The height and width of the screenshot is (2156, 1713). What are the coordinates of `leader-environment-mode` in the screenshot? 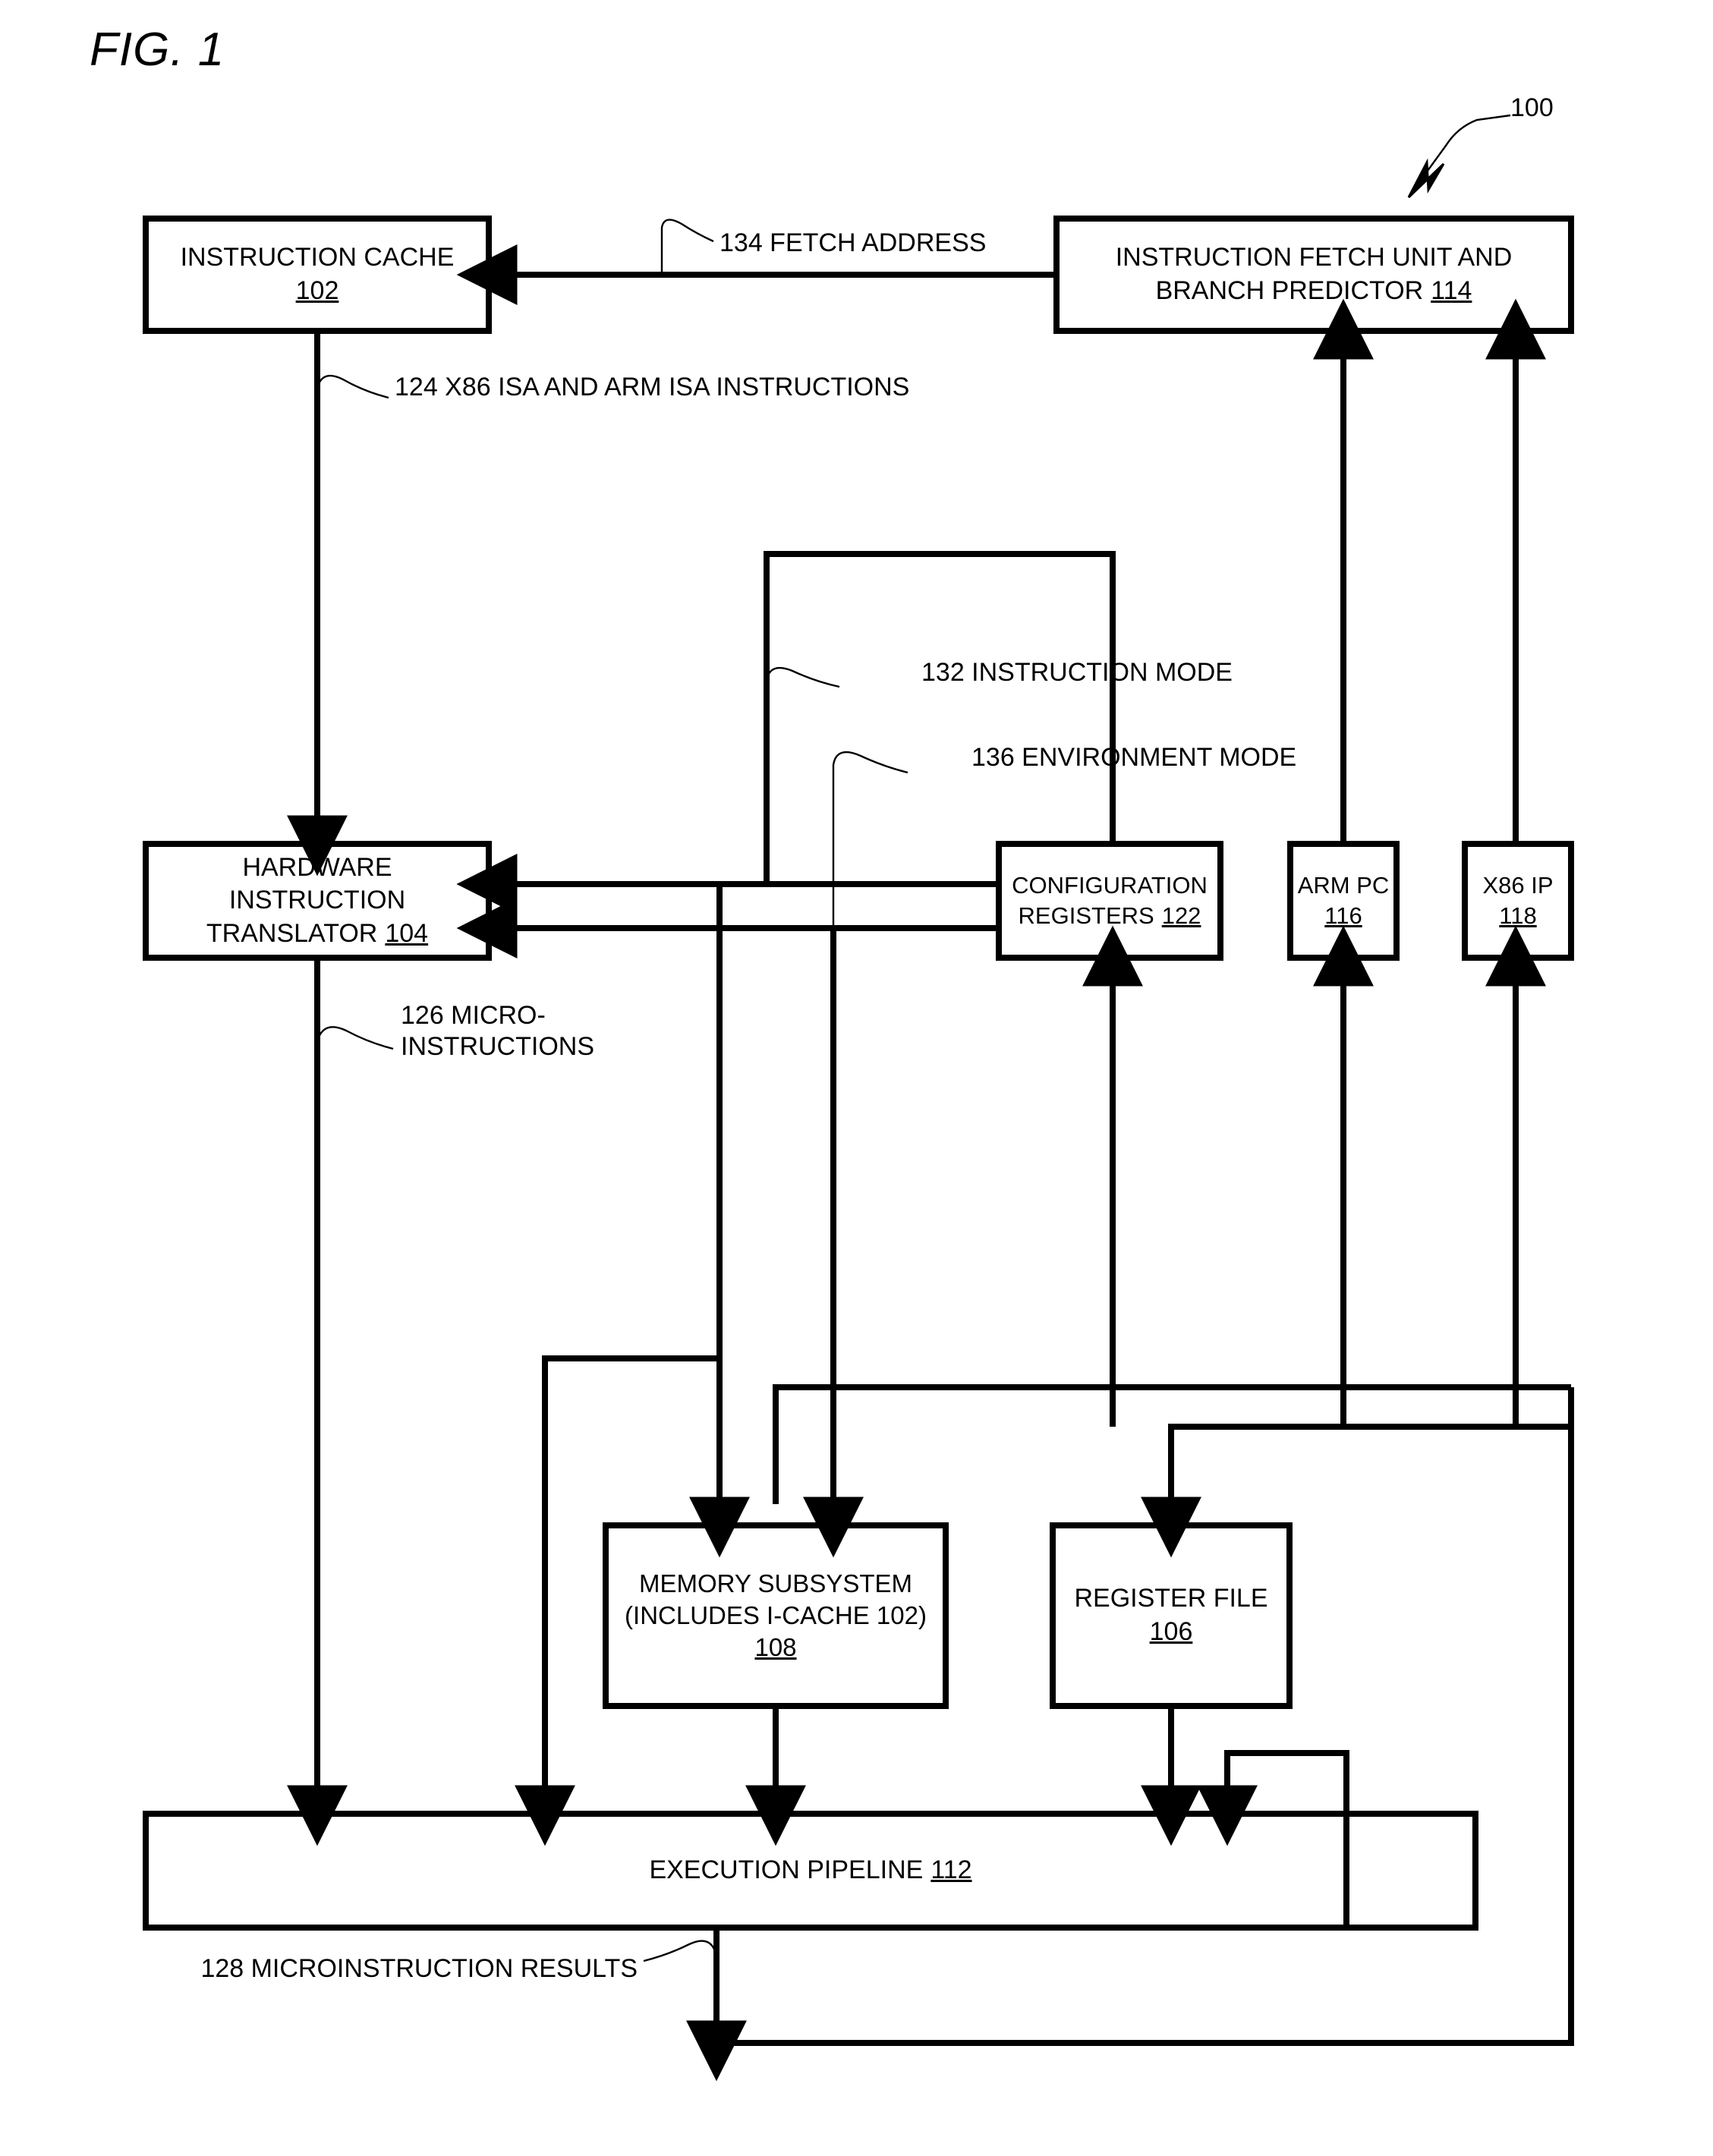 It's located at (870, 839).